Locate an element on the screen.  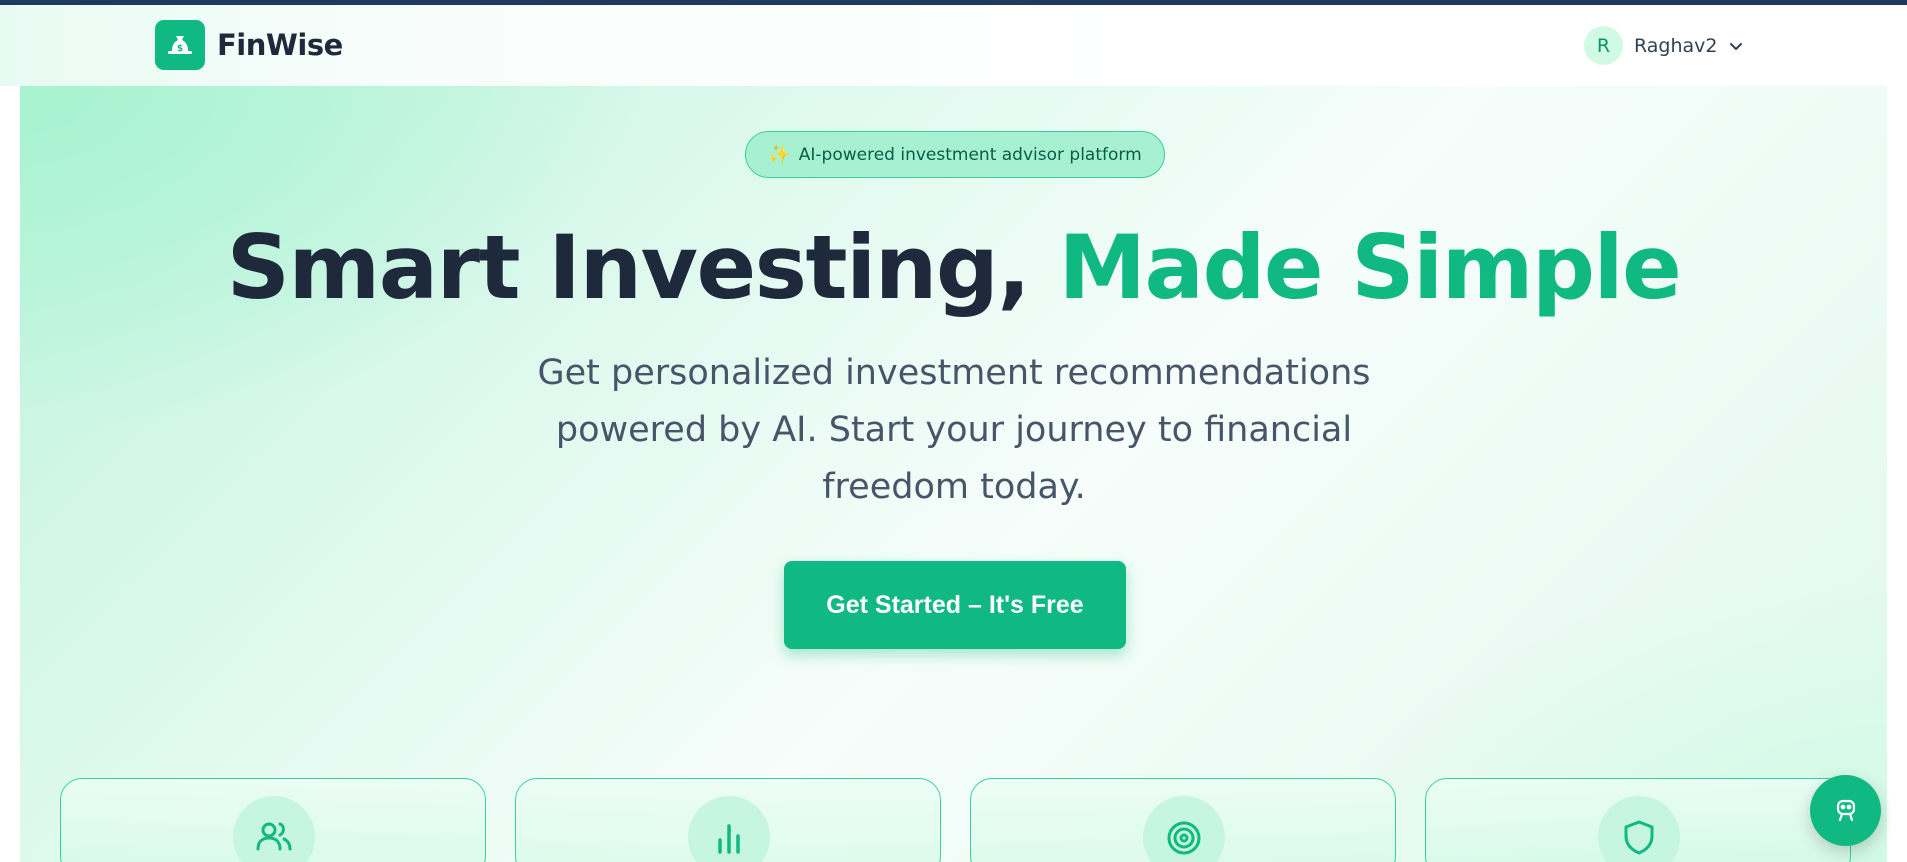
chevron-down-icon is located at coordinates (1736, 46).